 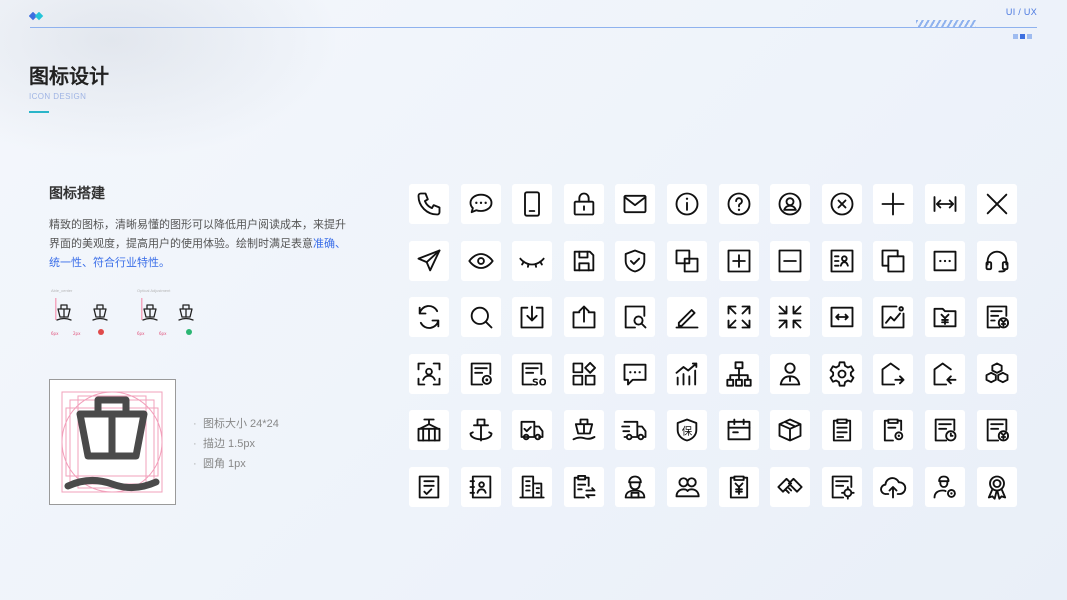 What do you see at coordinates (841, 204) in the screenshot?
I see `close-circle-icon` at bounding box center [841, 204].